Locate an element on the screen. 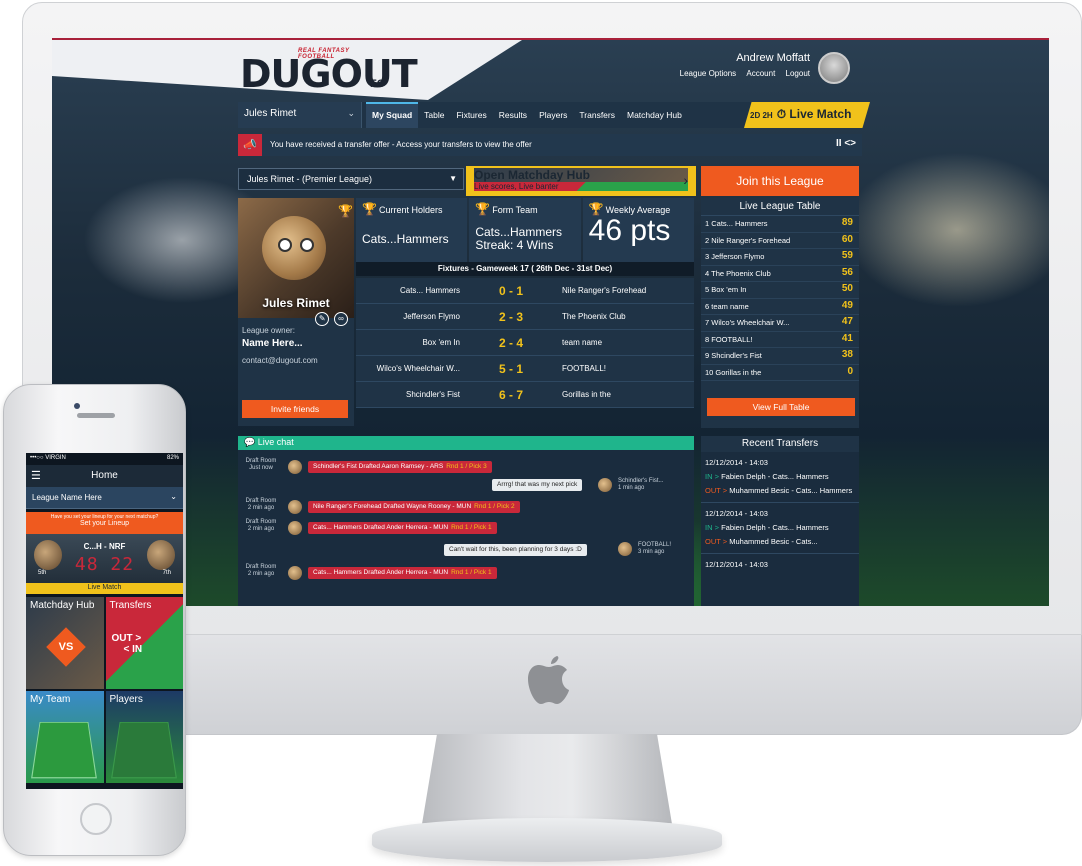  tile-my-team: My Team is located at coordinates (65, 737).